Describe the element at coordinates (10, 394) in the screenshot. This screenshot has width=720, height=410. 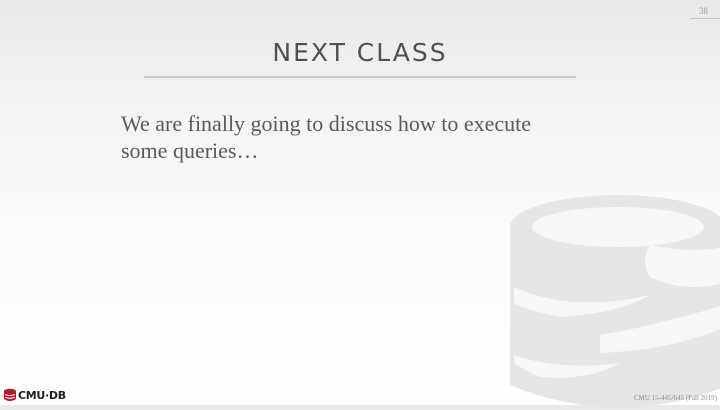
I see `cmu-db-logo-icon` at that location.